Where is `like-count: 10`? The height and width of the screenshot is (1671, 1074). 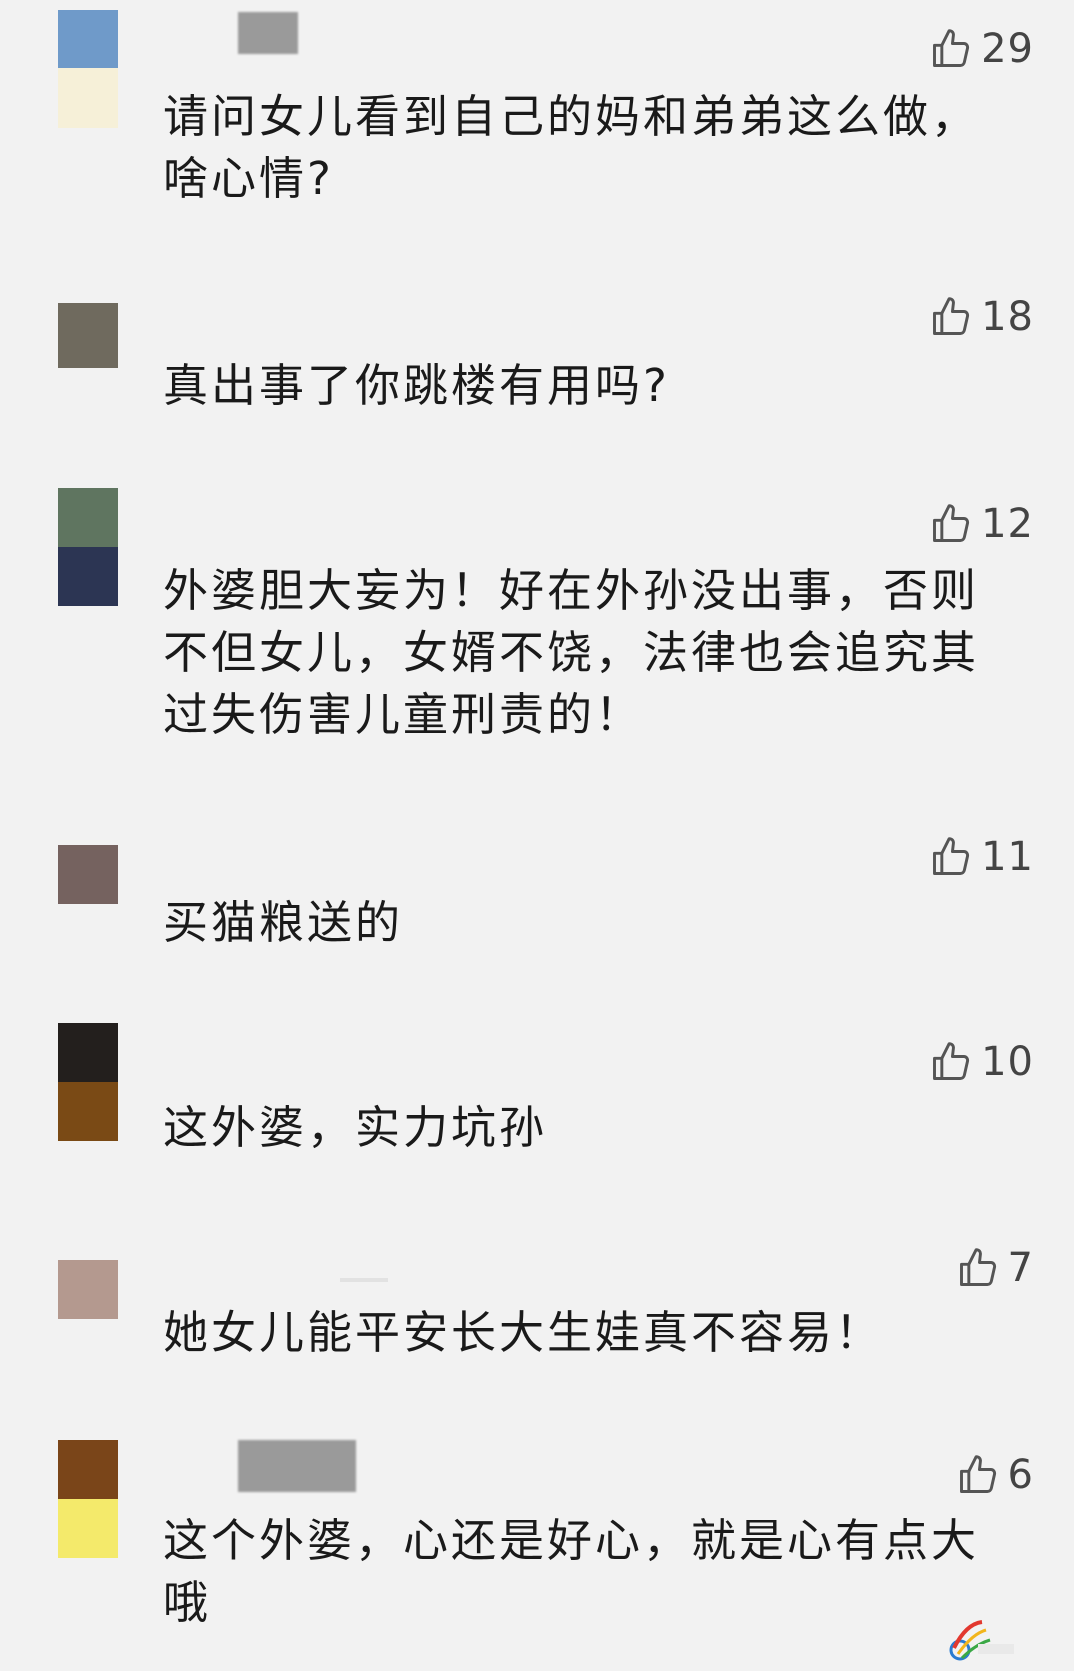
like-count: 10 is located at coordinates (1007, 1062).